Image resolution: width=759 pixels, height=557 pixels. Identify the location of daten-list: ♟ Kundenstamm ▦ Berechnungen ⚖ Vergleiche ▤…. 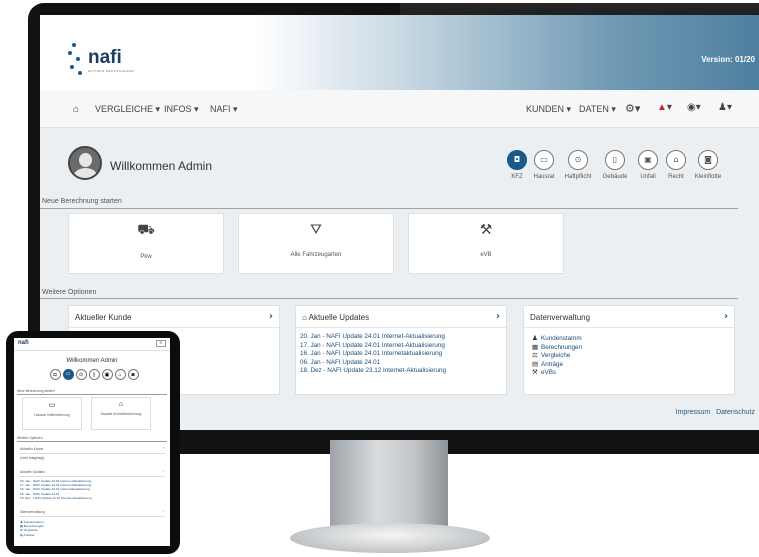
(629, 356).